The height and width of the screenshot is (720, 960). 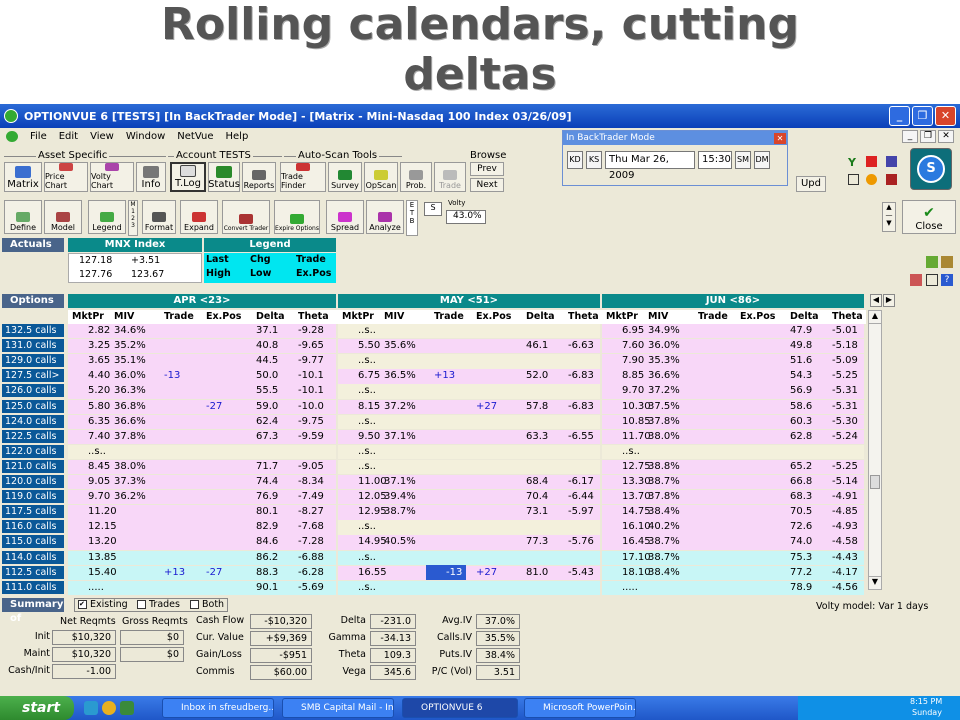 What do you see at coordinates (581, 406) in the screenshot?
I see `option-cell: -6.83` at bounding box center [581, 406].